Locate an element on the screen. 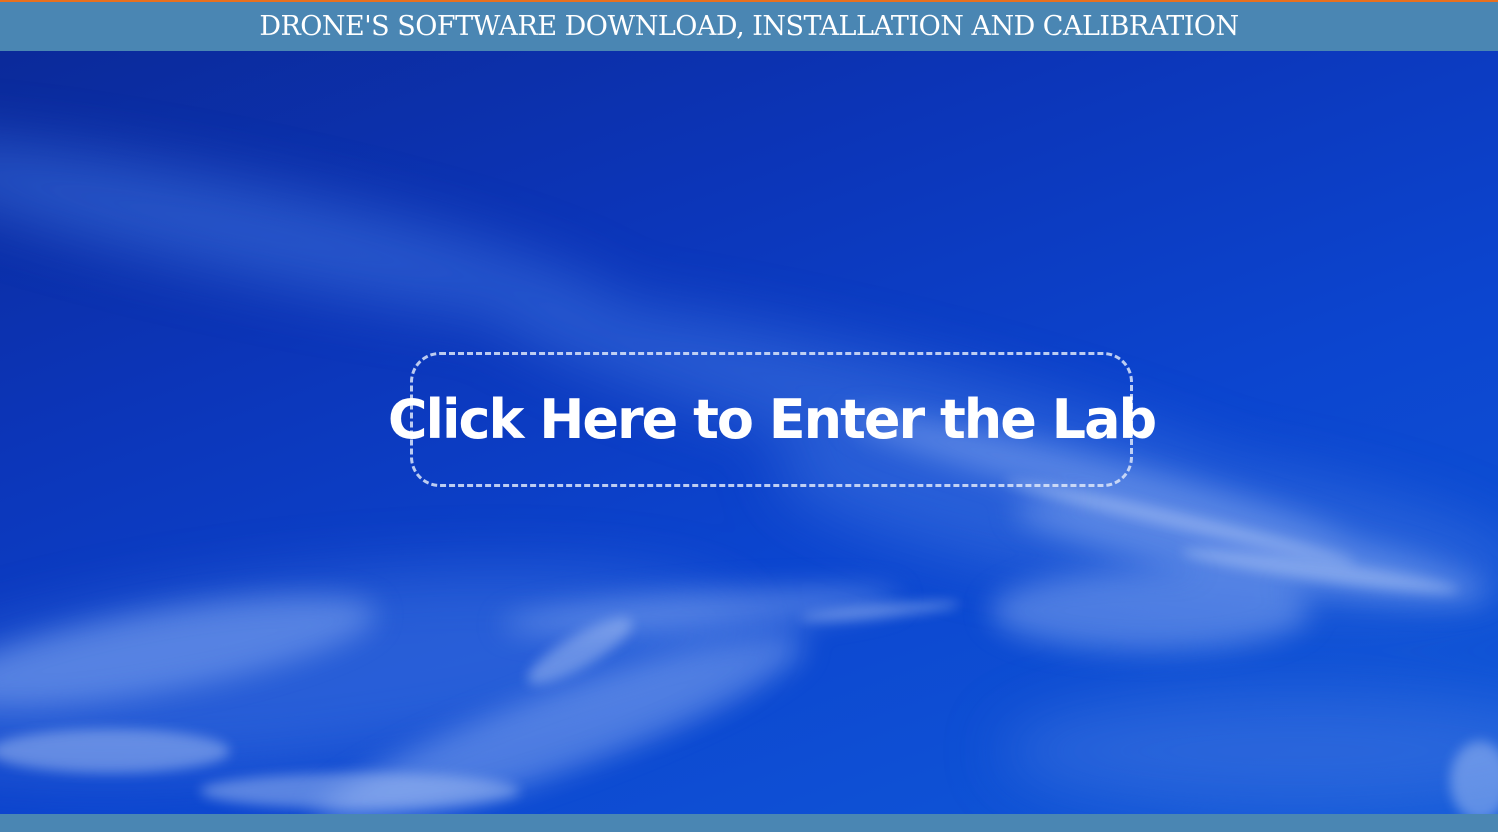  enter-lab-button-label: Click Here to Enter the Lab is located at coordinates (772, 419).